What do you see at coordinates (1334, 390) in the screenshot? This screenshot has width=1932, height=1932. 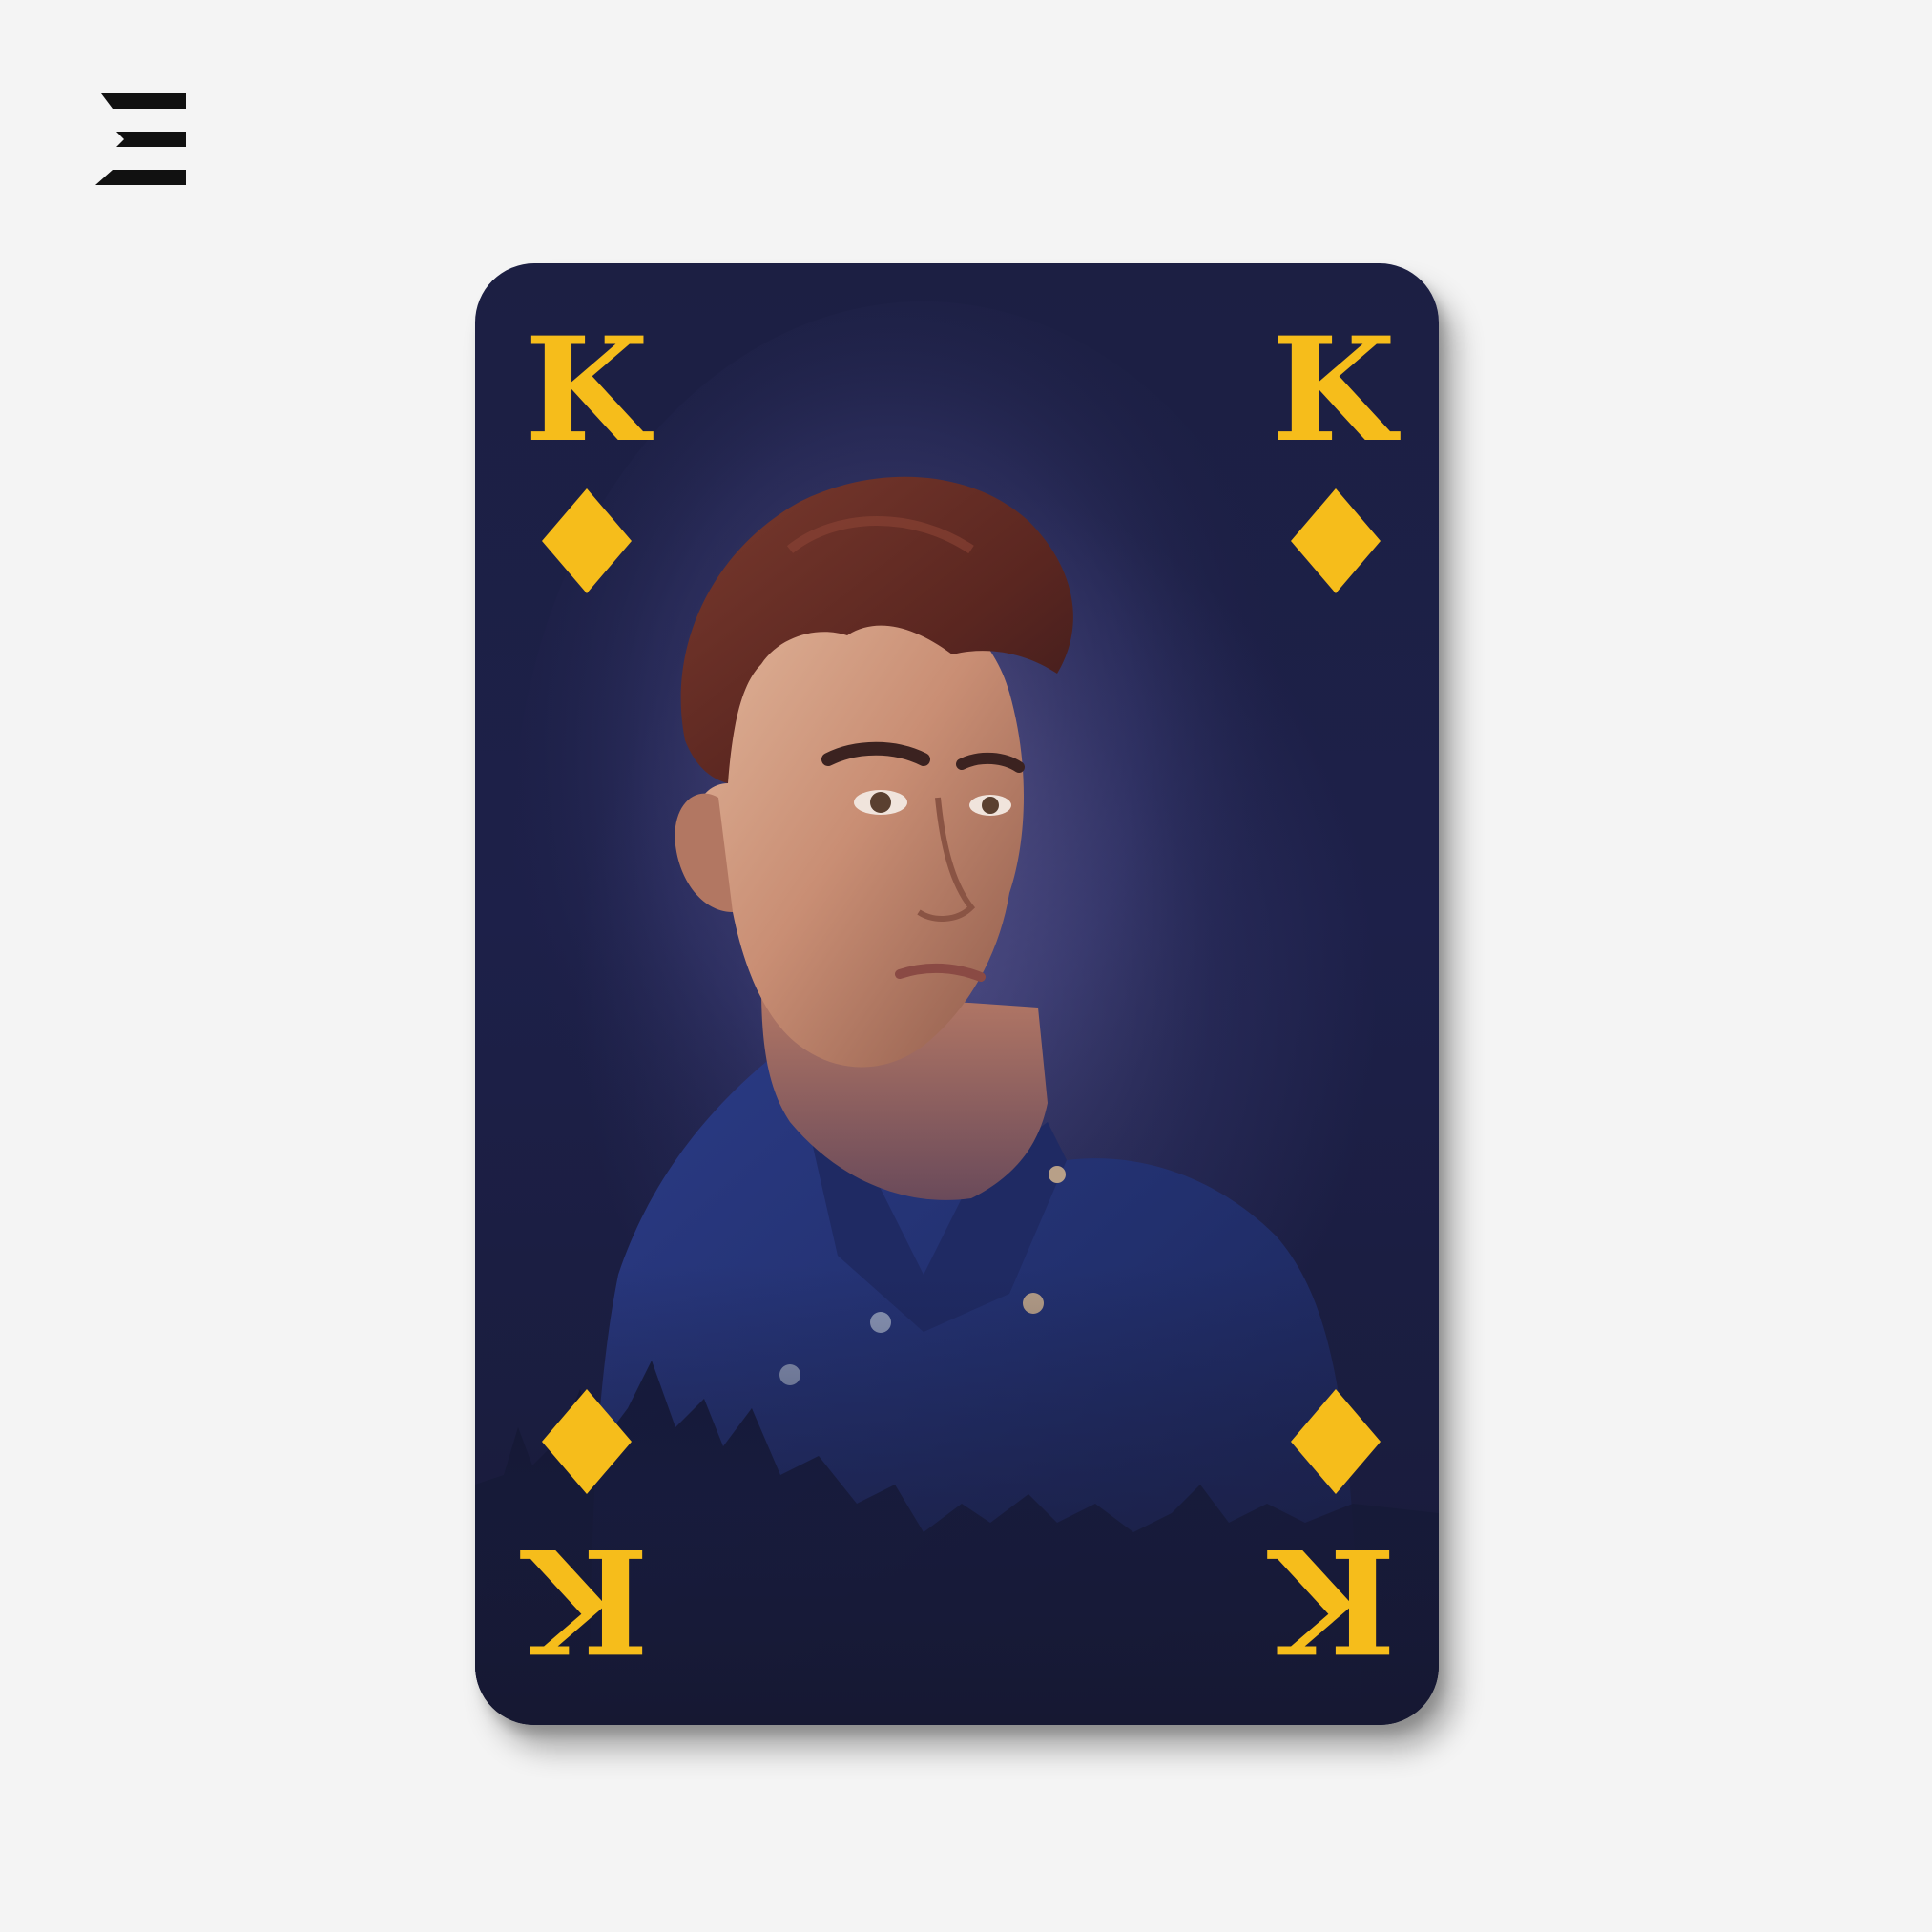 I see `rank-top-right: K` at bounding box center [1334, 390].